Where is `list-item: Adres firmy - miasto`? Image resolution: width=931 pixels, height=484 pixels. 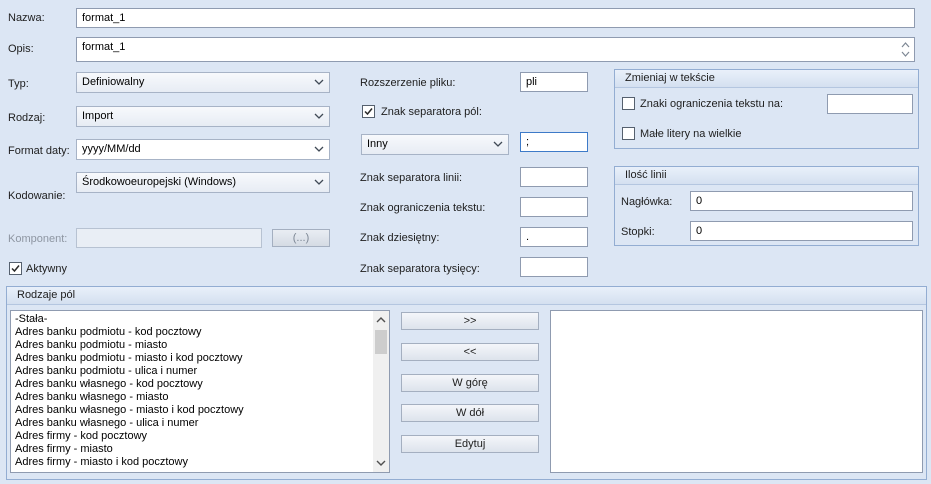
list-item: Adres firmy - miasto is located at coordinates (64, 449).